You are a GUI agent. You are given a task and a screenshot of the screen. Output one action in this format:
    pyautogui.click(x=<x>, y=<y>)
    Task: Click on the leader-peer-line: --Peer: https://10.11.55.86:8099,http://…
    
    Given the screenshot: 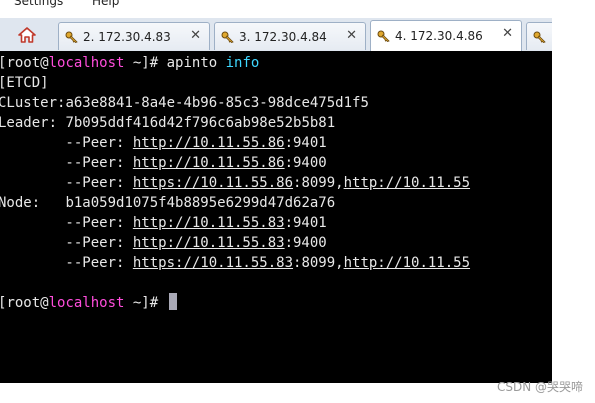 What is the action you would take?
    pyautogui.click(x=235, y=183)
    